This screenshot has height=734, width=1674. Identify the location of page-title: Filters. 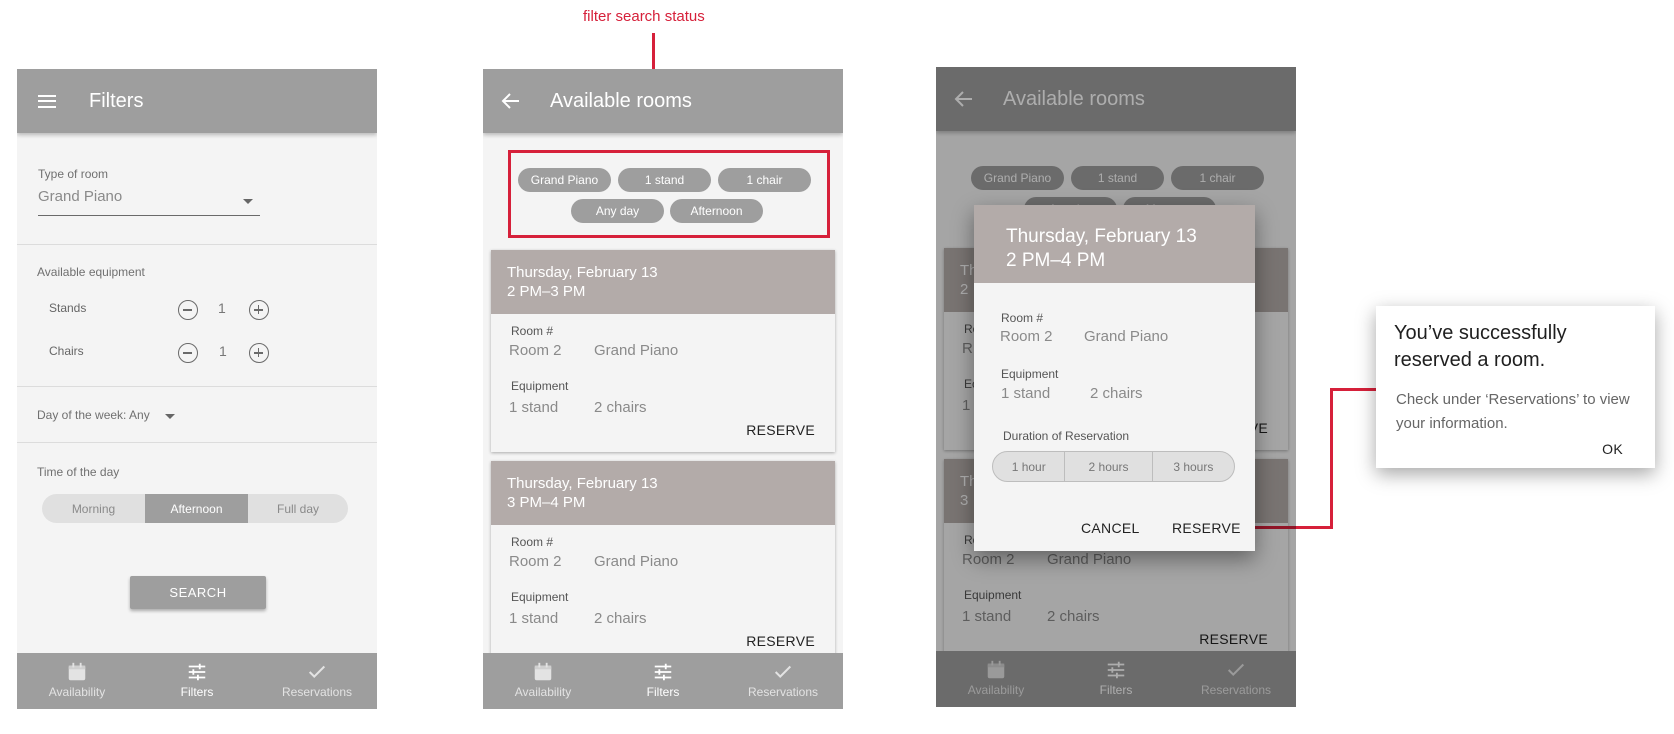
(116, 101).